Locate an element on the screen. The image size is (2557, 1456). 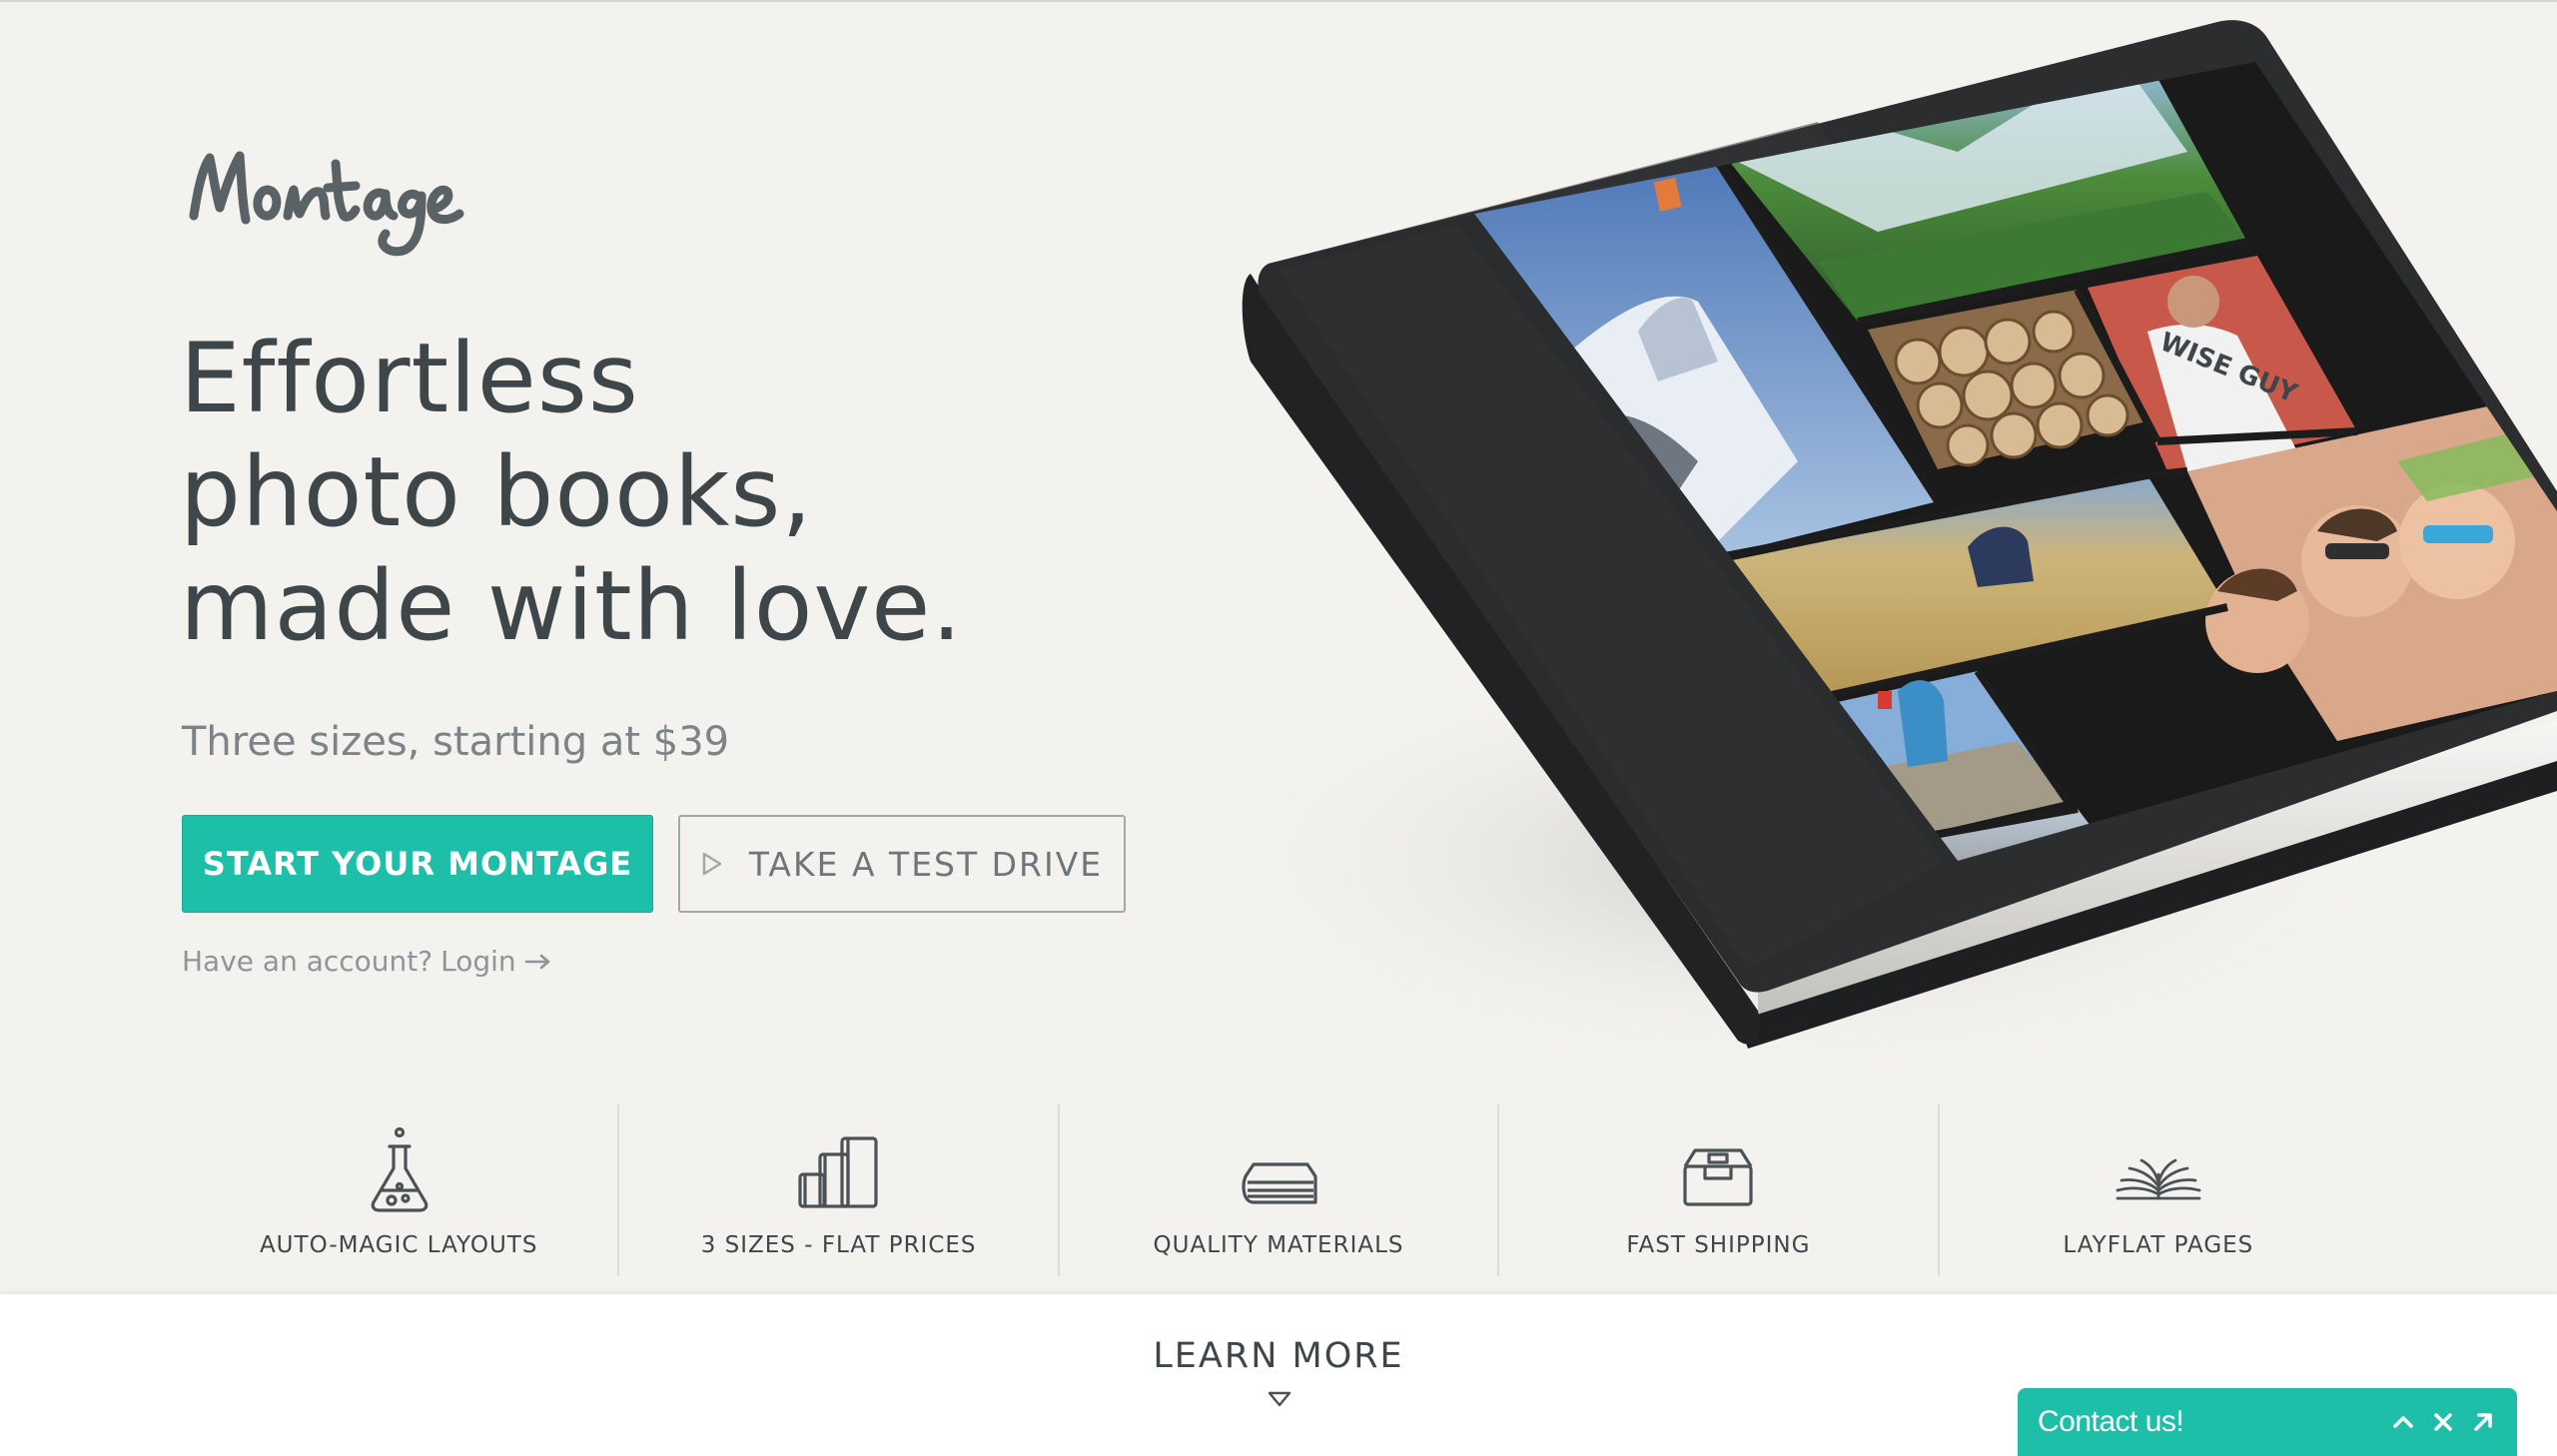
chevron-up-icon is located at coordinates (2403, 1422).